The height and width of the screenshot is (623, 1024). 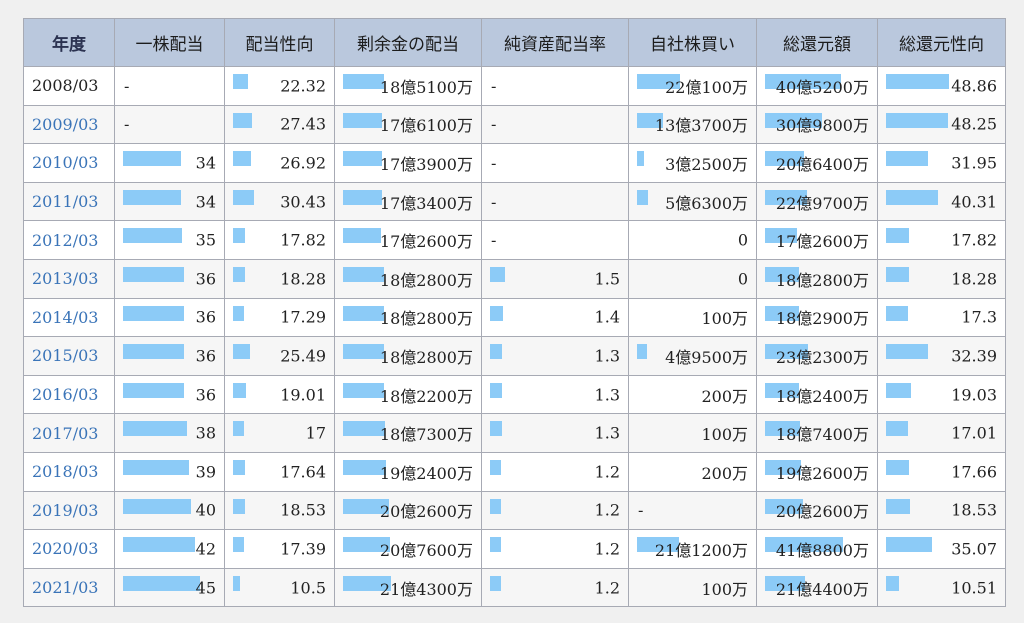 I want to click on total-return-ratio-cell: 10.51, so click(x=941, y=587).